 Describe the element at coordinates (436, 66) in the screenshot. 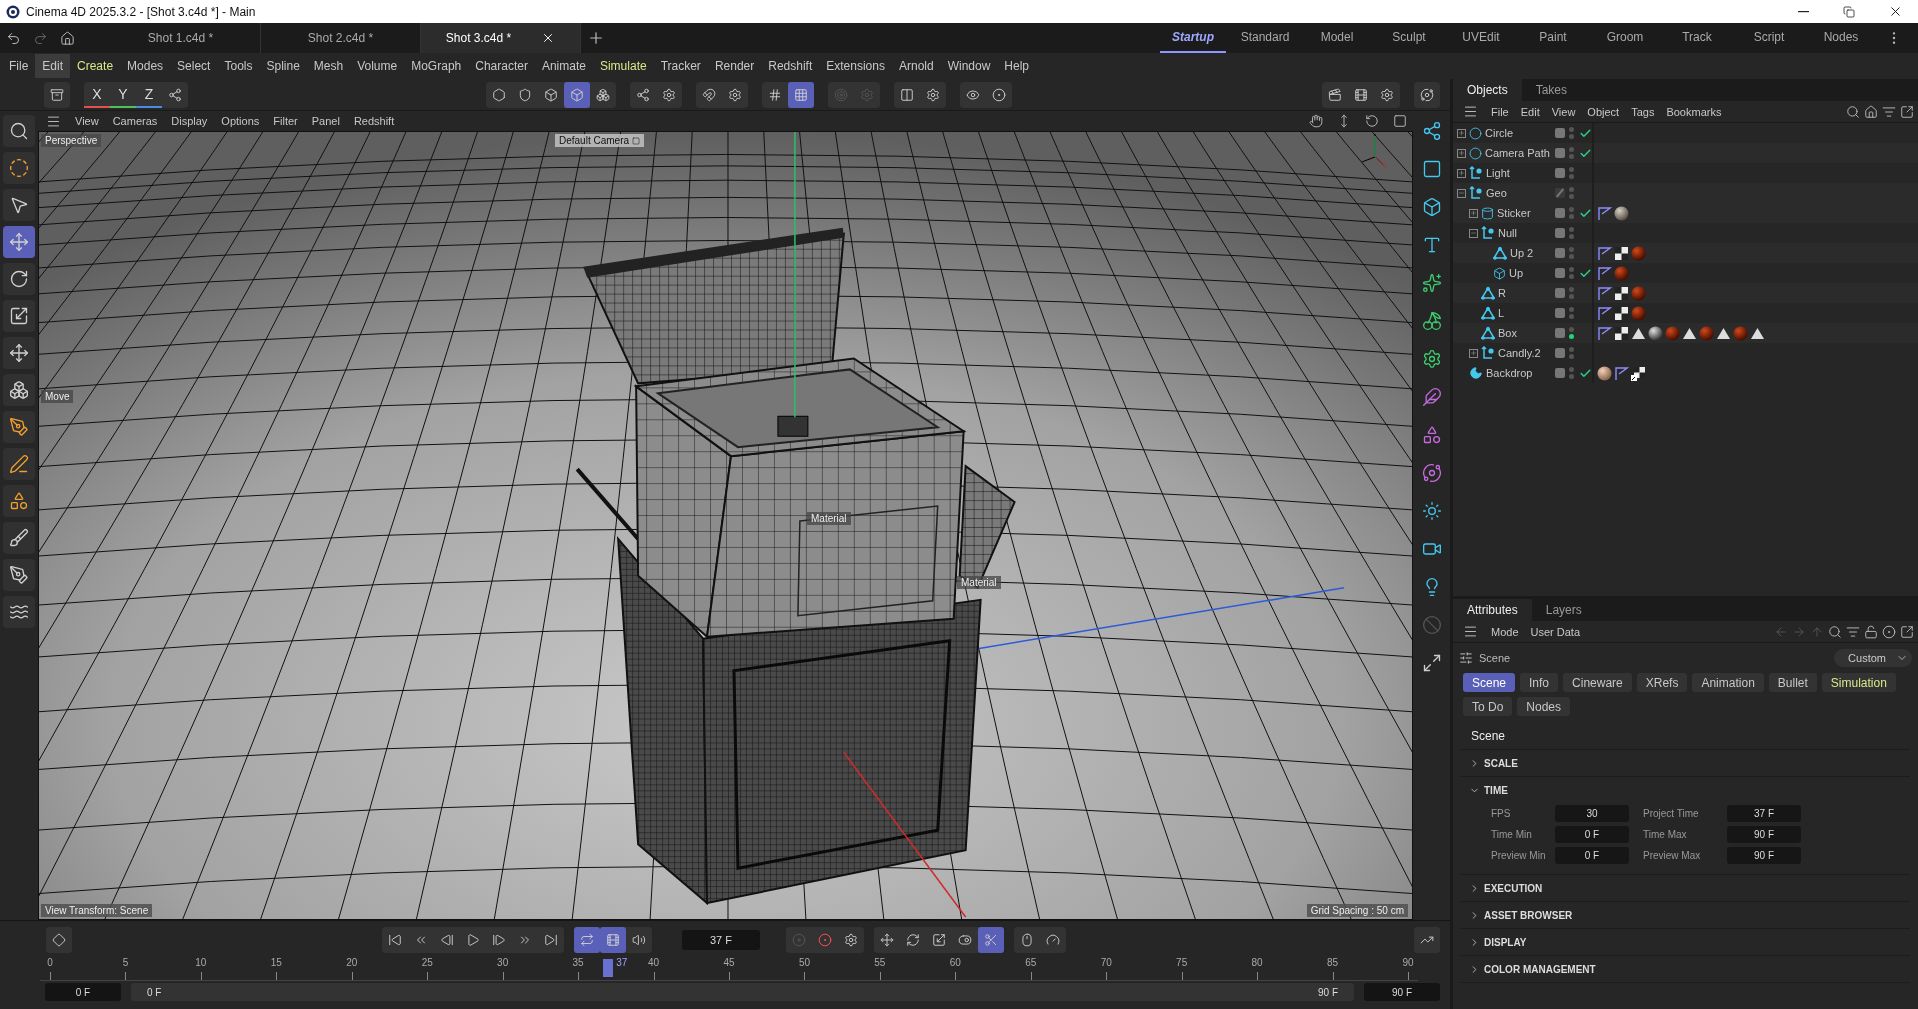

I see `menu-item: MoGraph` at that location.